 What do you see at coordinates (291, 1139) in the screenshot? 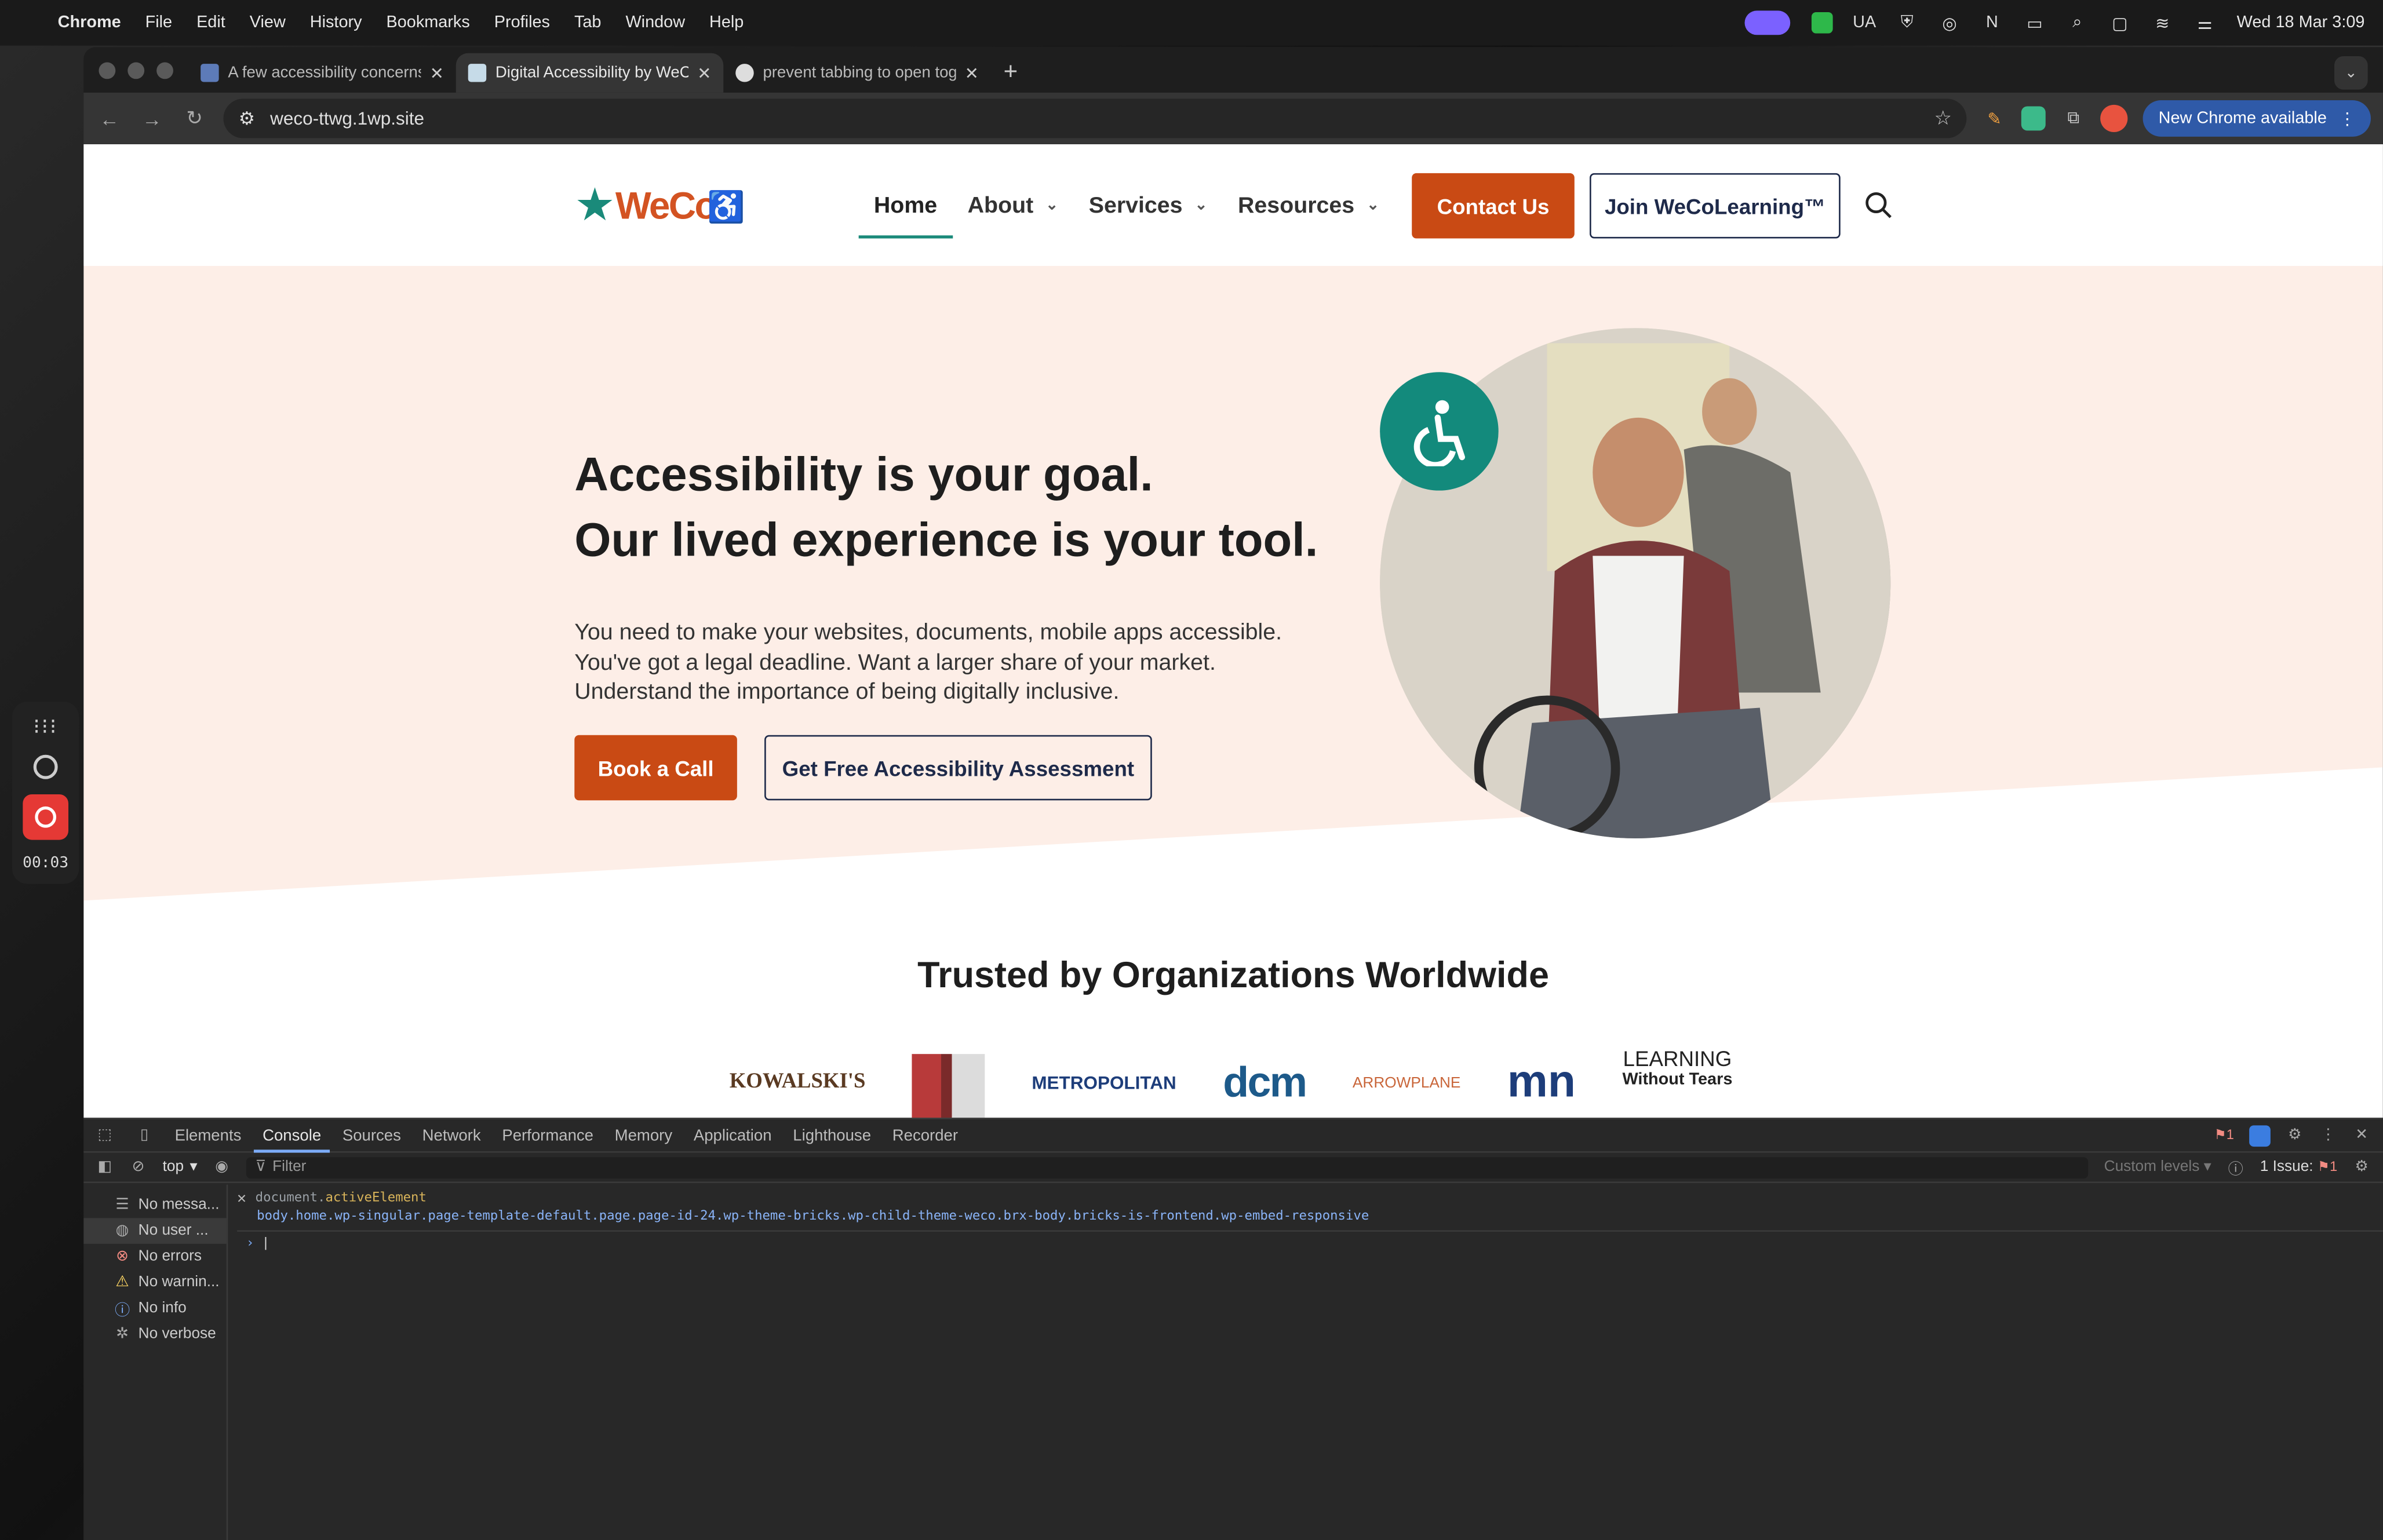
I see `tab-console: Console` at bounding box center [291, 1139].